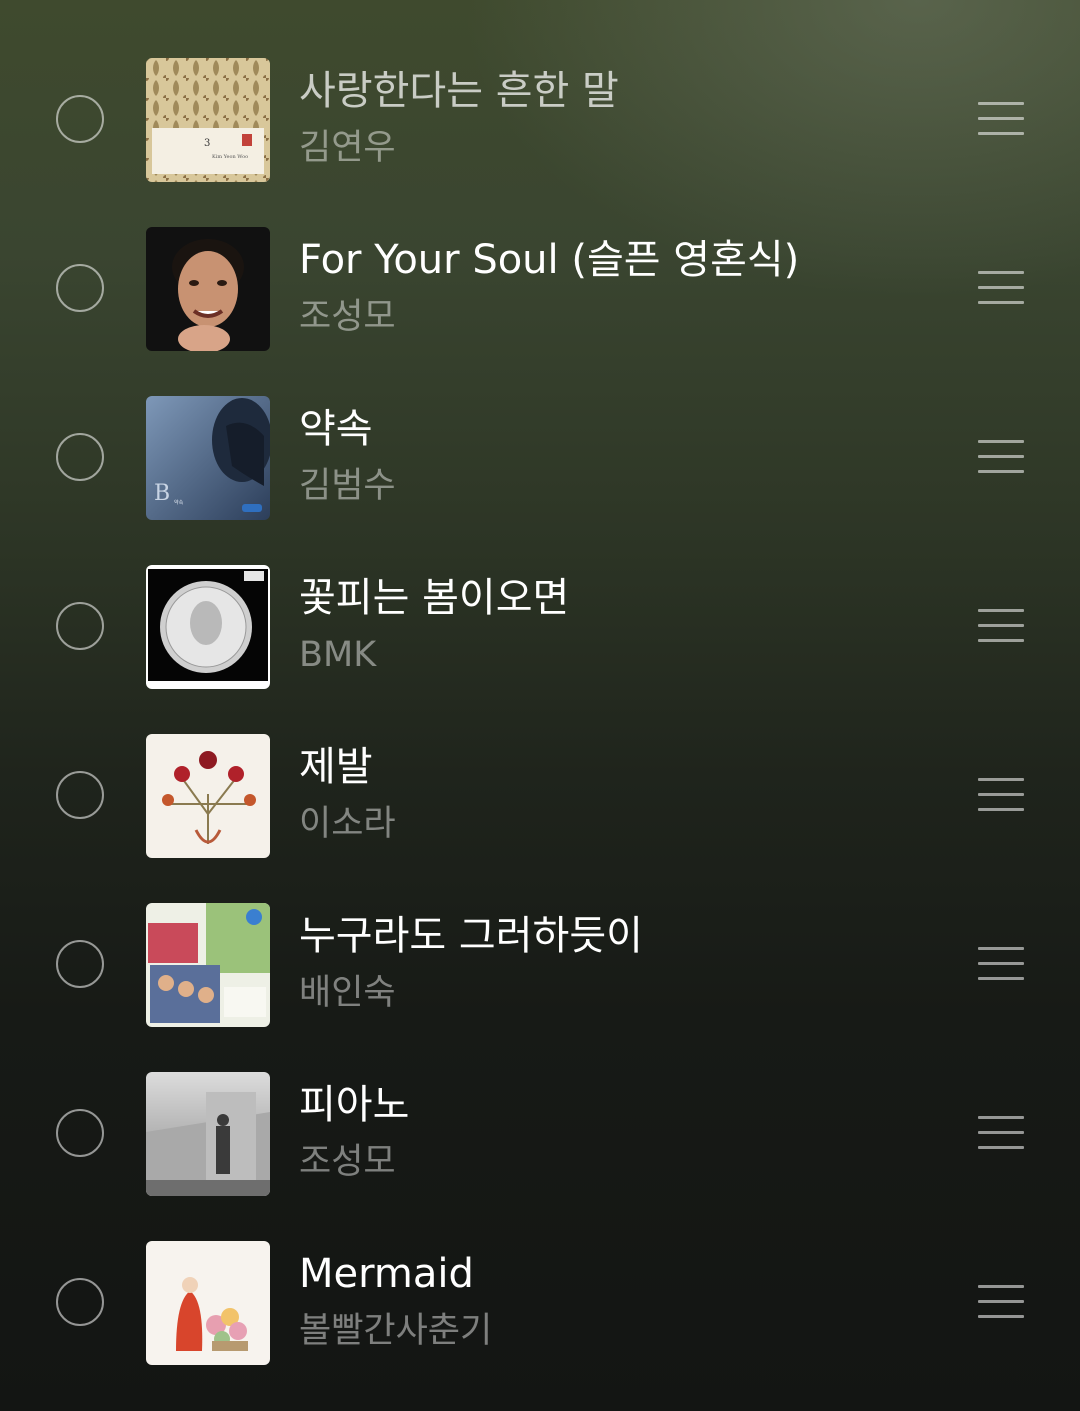  I want to click on svg-text: 약속, so click(179, 502).